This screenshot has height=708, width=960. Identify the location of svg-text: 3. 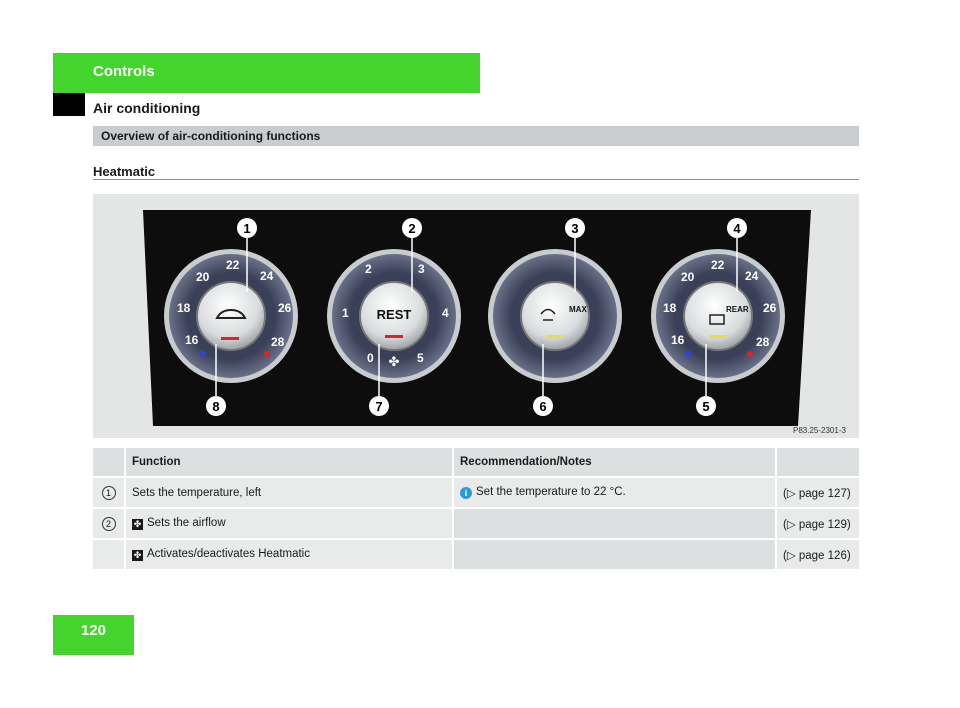
(574, 228).